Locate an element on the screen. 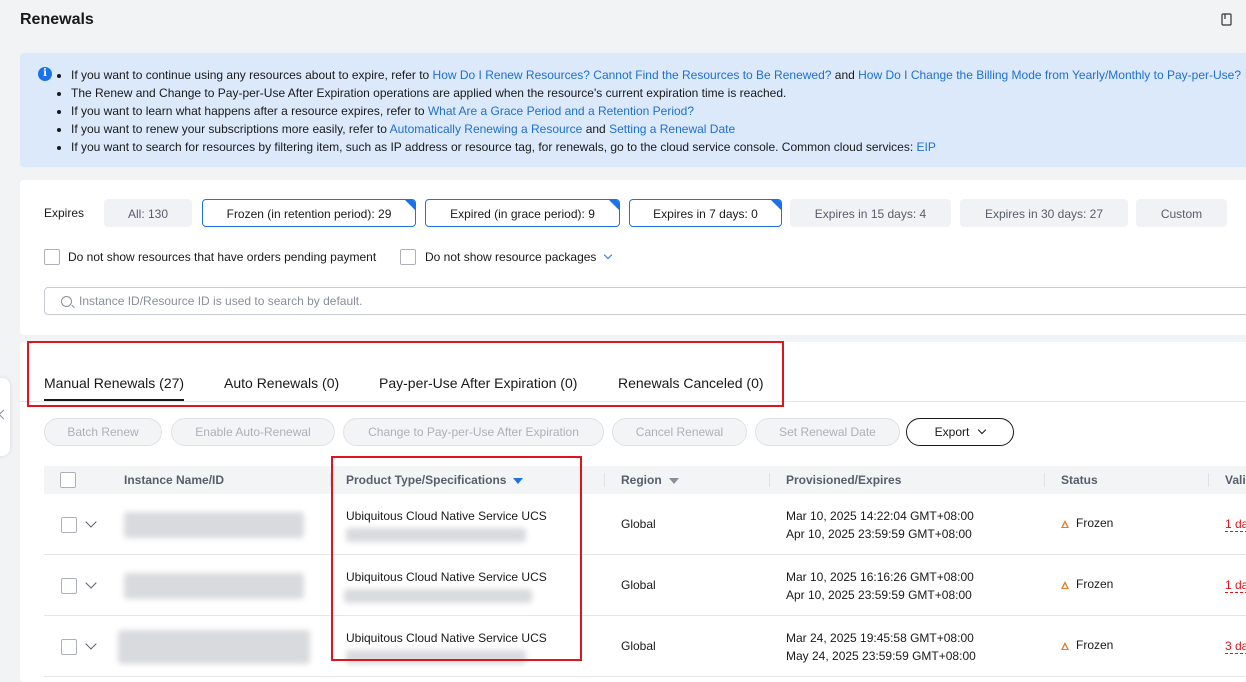 This screenshot has height=682, width=1246. chip-7-days: Expires in 7 days: 0 is located at coordinates (705, 213).